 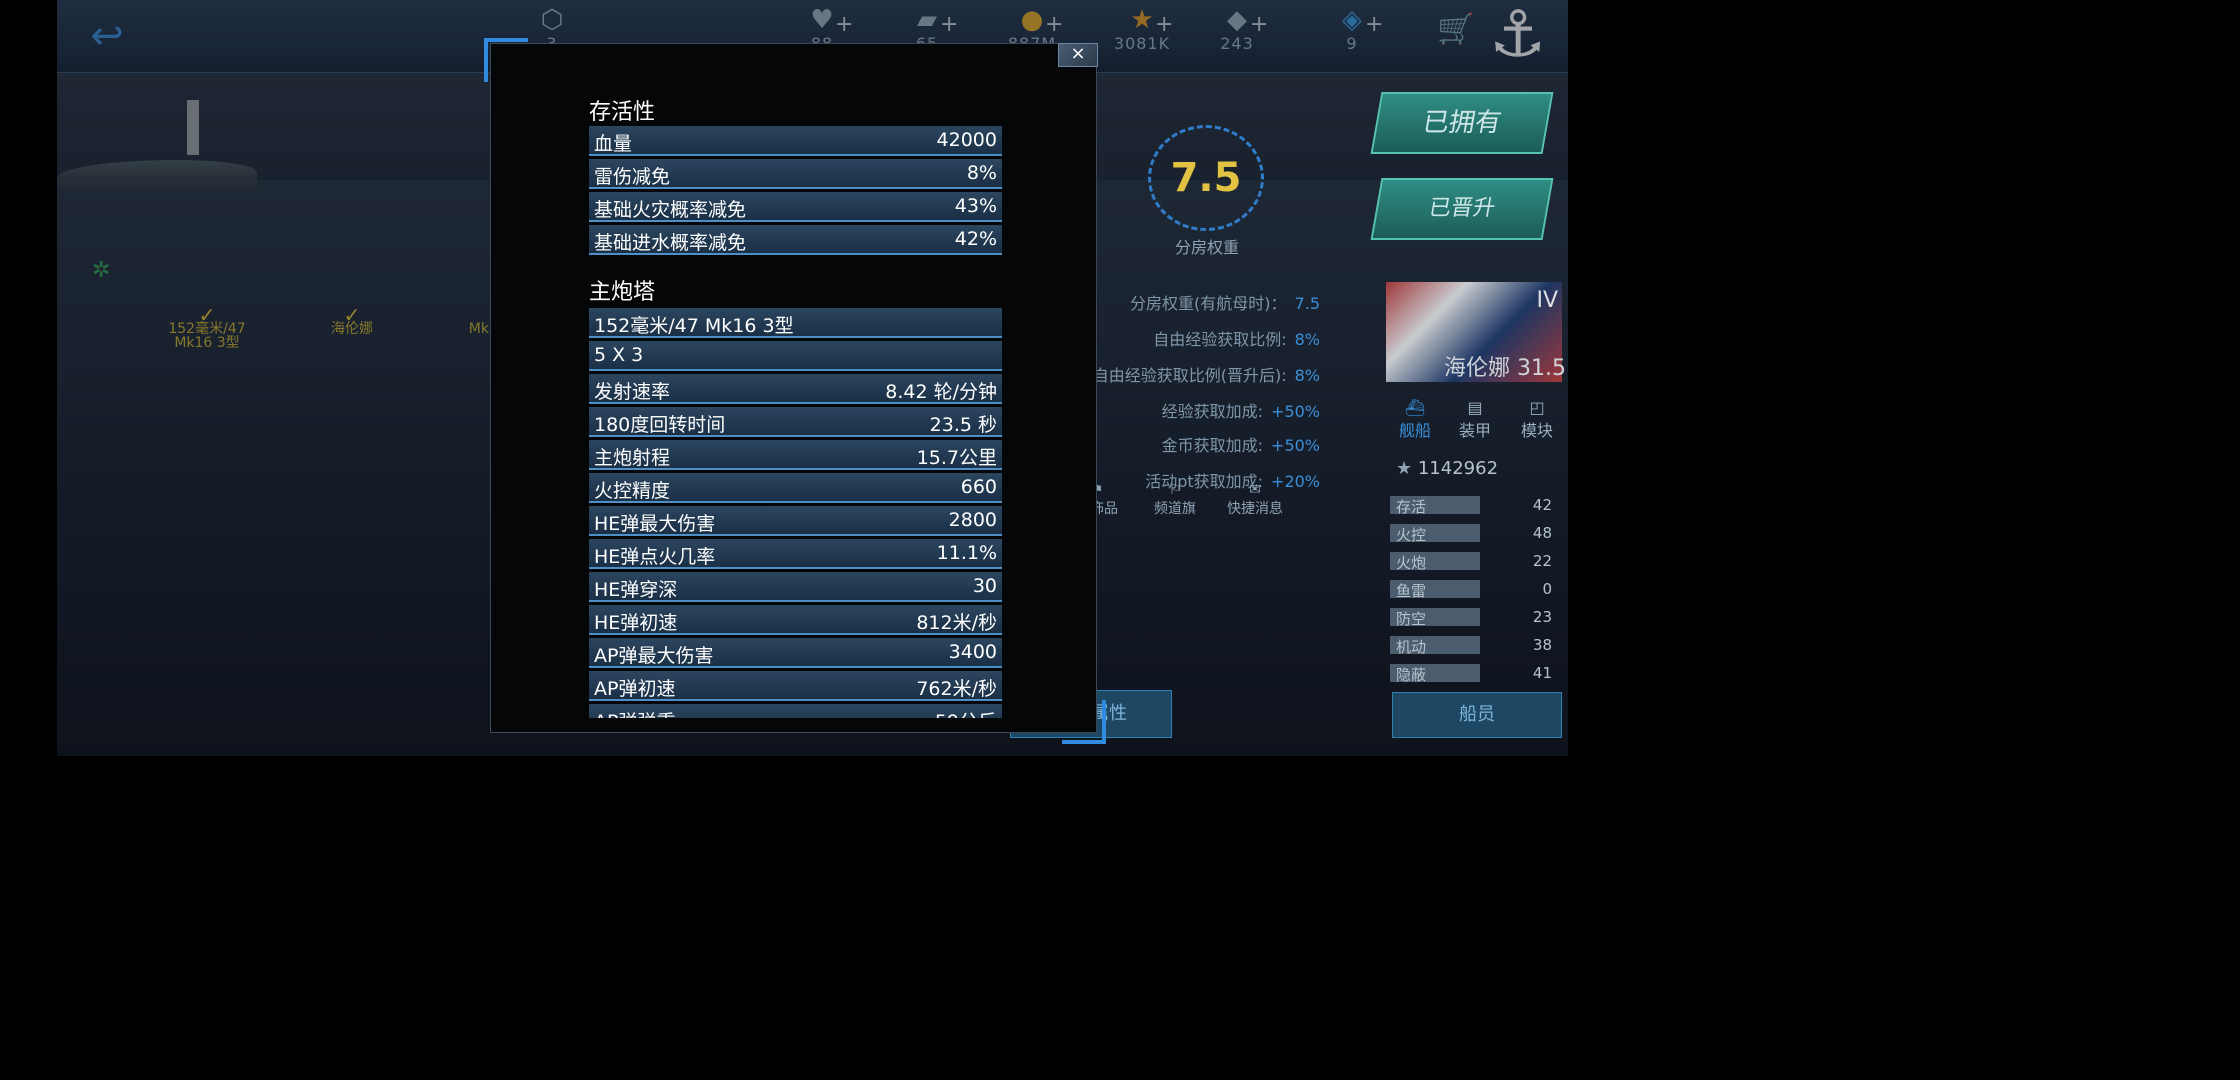 What do you see at coordinates (975, 206) in the screenshot?
I see `stat-value: 43%` at bounding box center [975, 206].